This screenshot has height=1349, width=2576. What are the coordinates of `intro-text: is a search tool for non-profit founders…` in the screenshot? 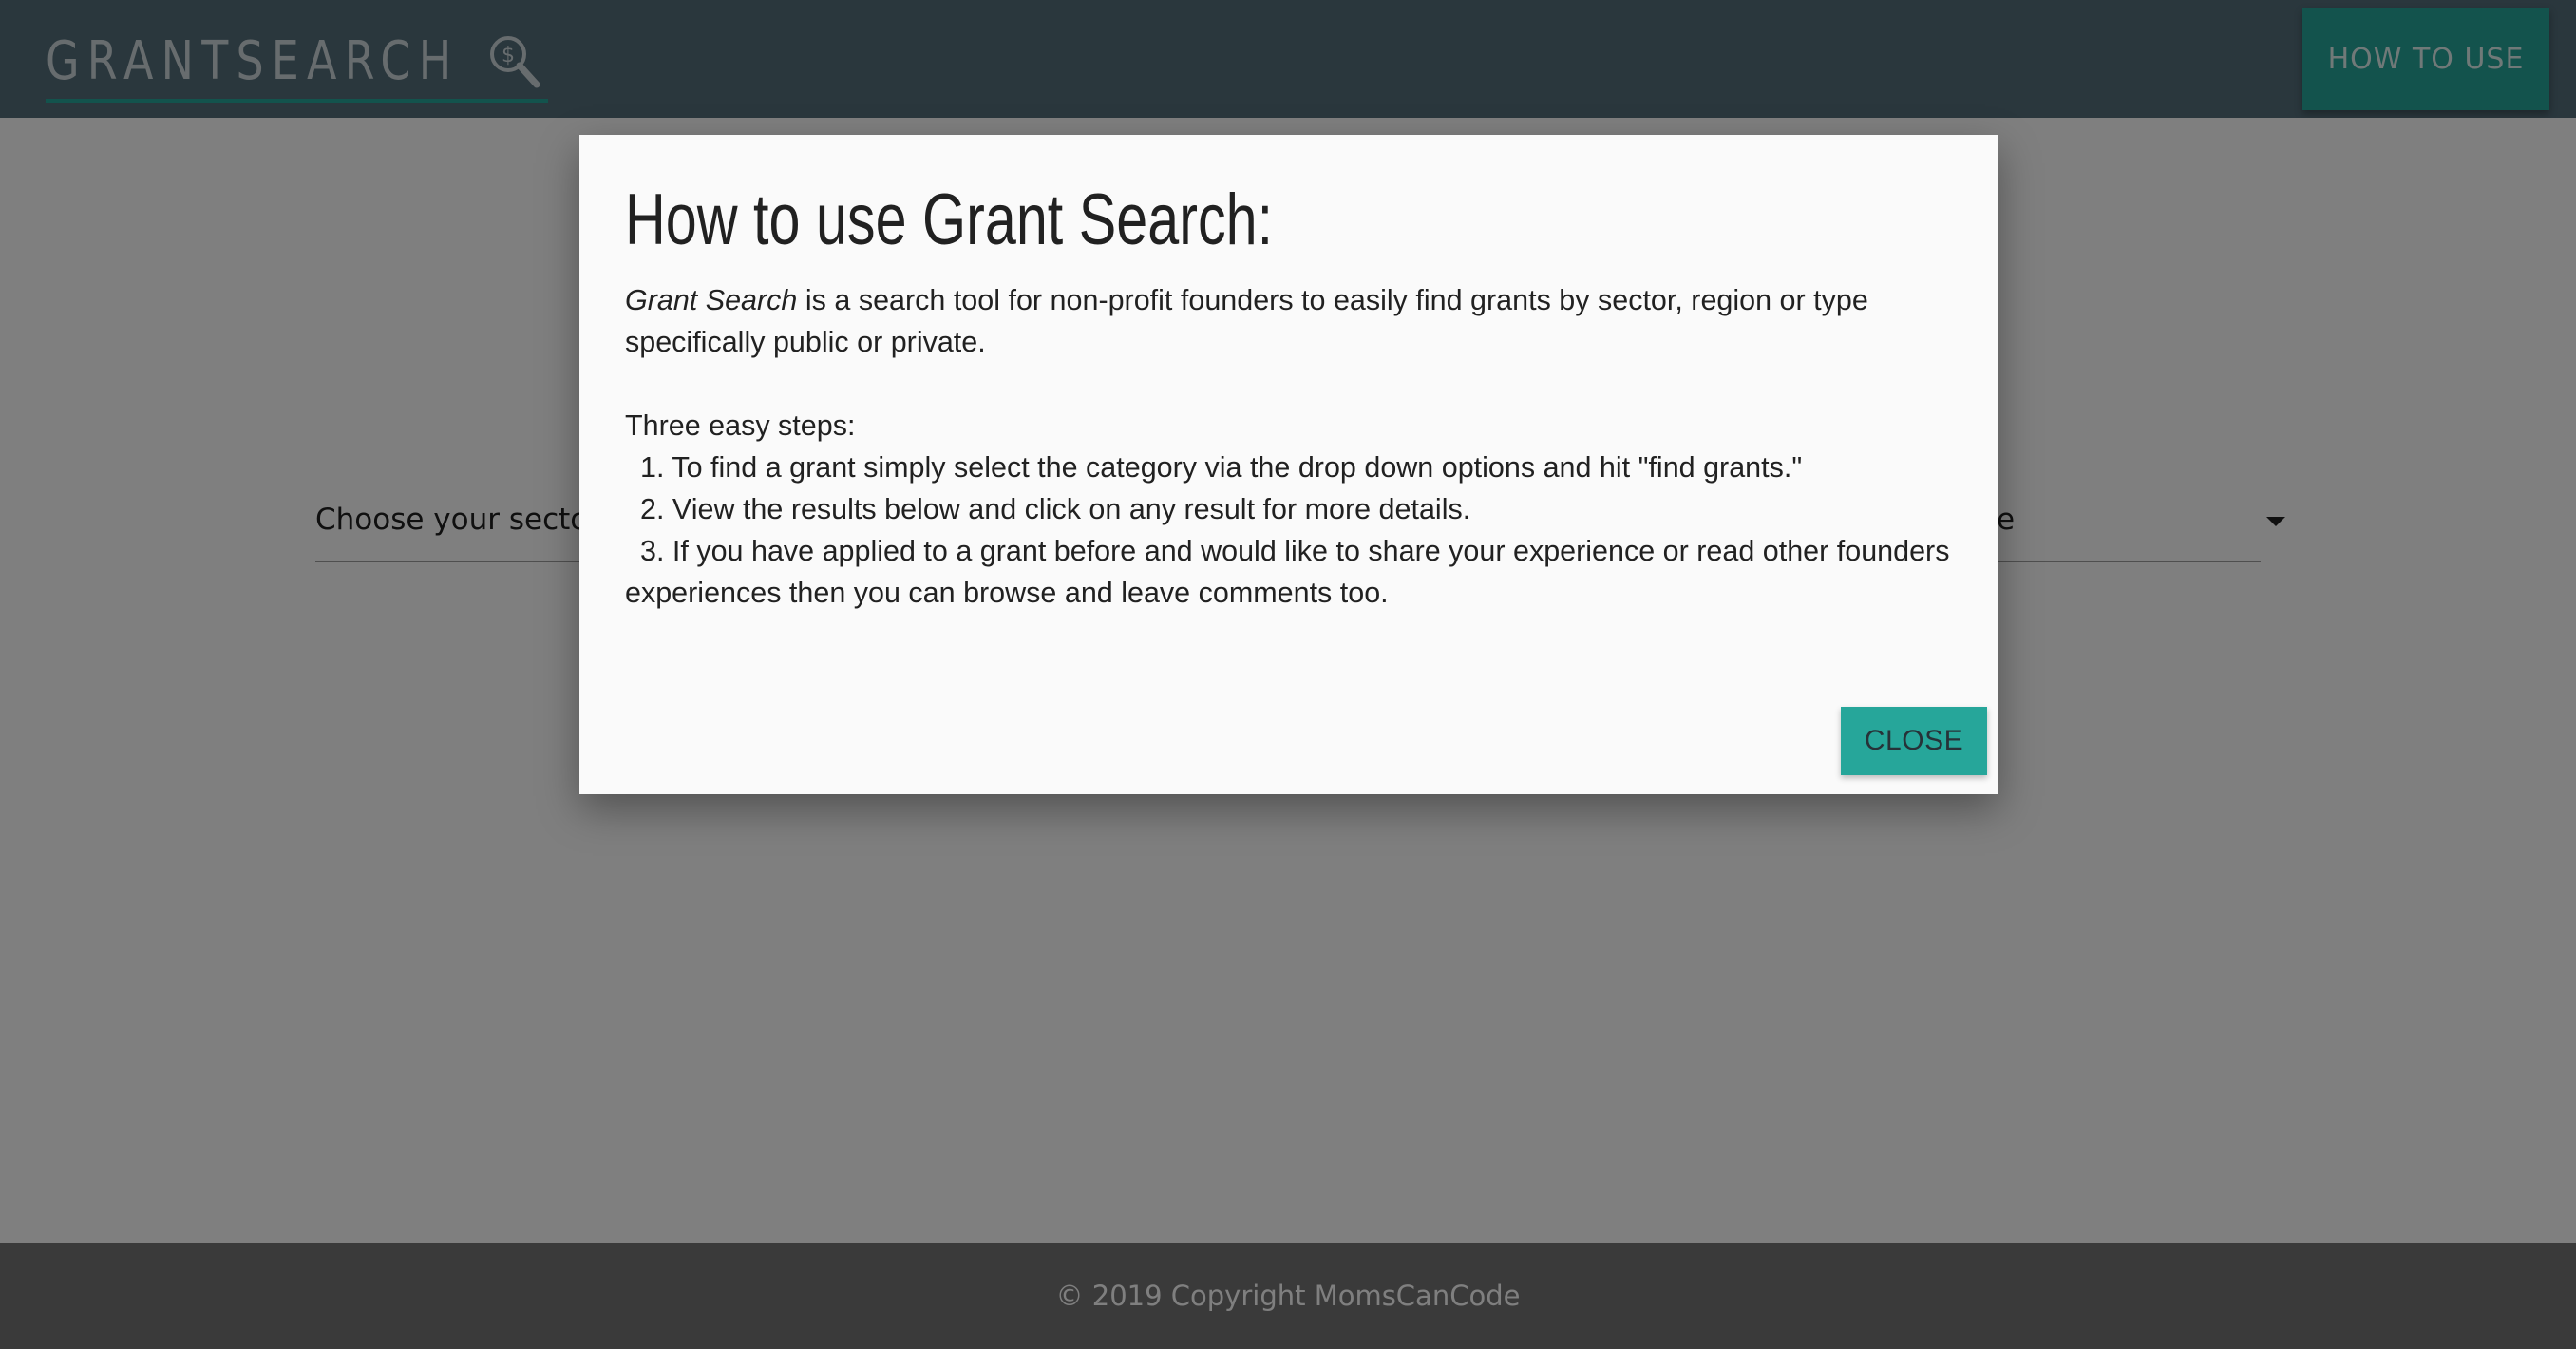 It's located at (1332, 300).